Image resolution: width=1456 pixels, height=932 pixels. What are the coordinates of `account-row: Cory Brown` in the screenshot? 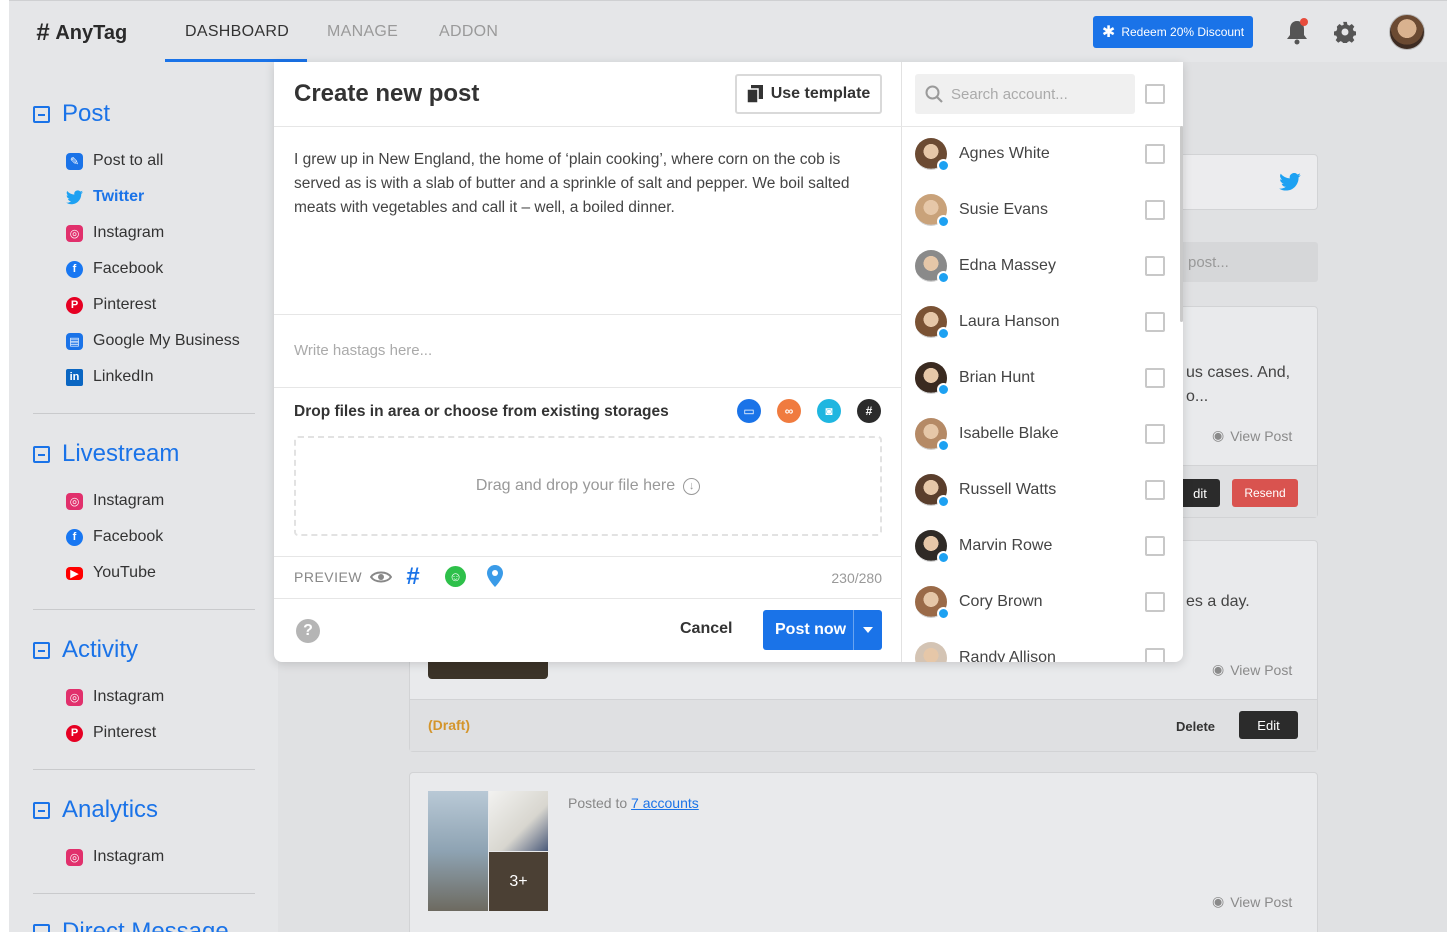 It's located at (1040, 602).